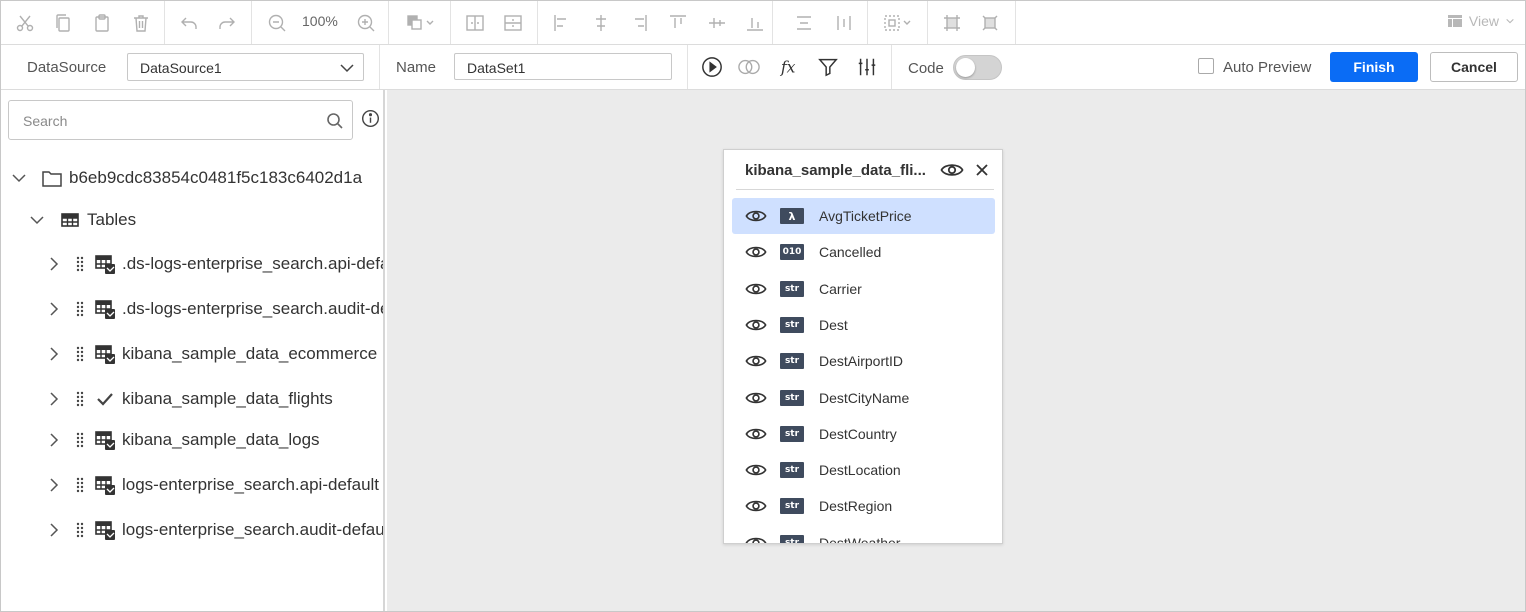 The image size is (1526, 612). I want to click on cut-icon, so click(25, 23).